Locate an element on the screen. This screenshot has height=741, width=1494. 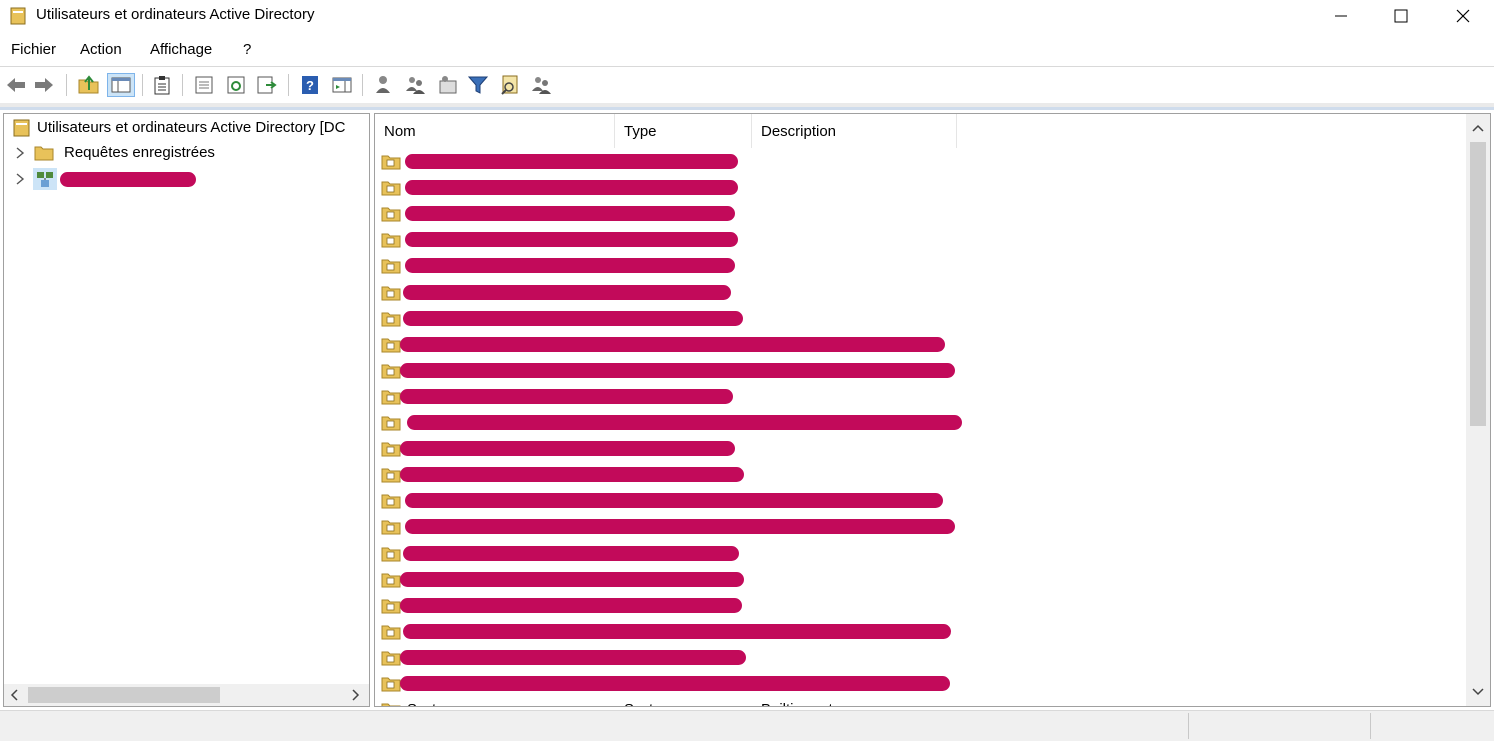
new-ou-icon is located at coordinates (448, 85).